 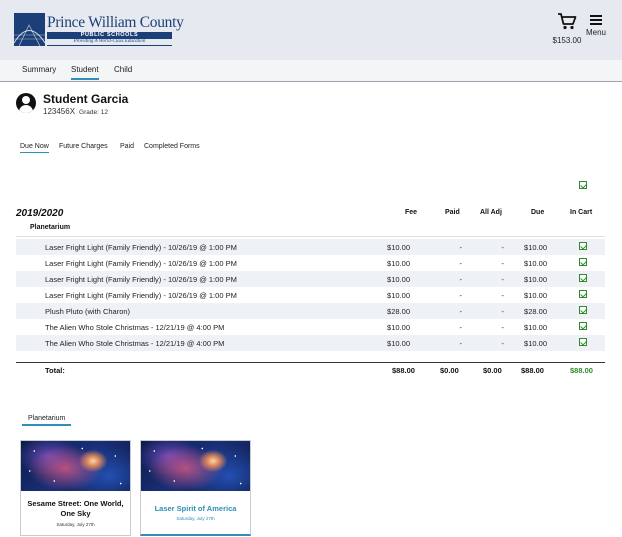 I want to click on logo-seal-icon, so click(x=29, y=29).